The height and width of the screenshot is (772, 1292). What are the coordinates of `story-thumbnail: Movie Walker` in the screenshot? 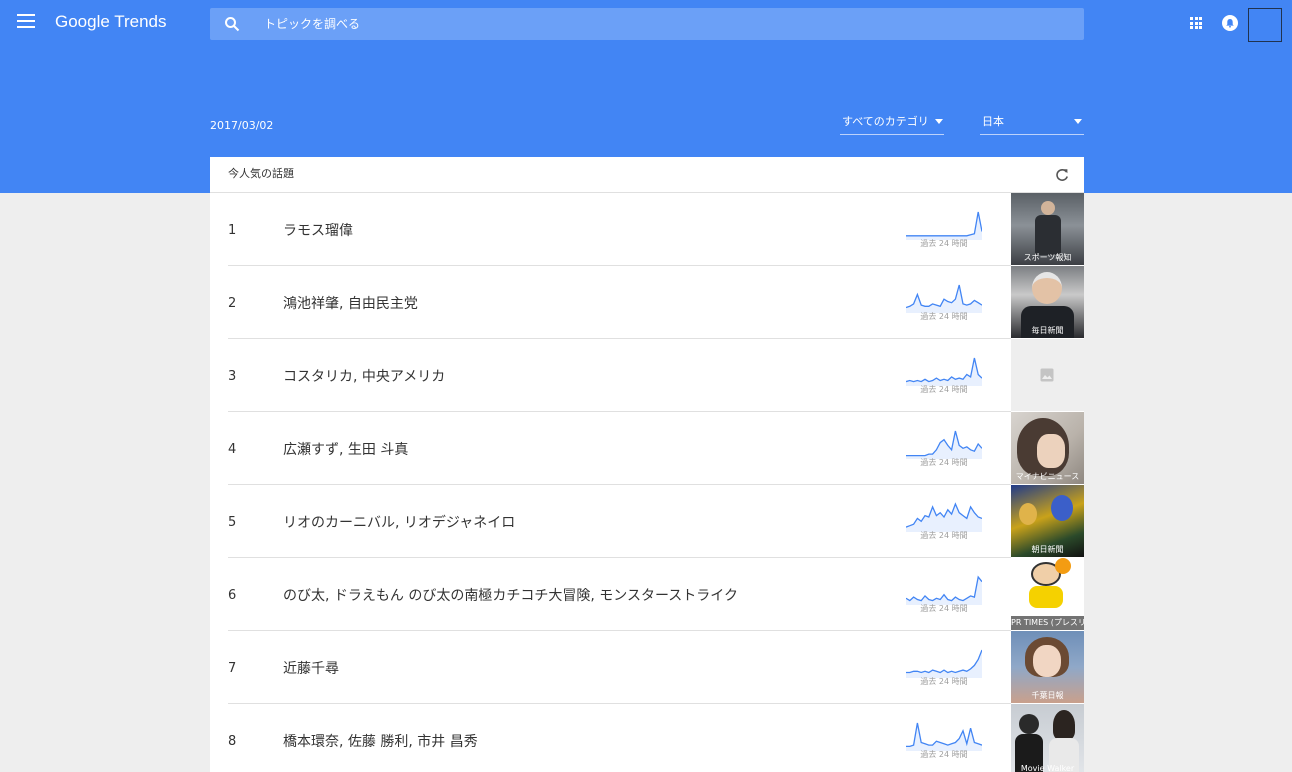 It's located at (1047, 738).